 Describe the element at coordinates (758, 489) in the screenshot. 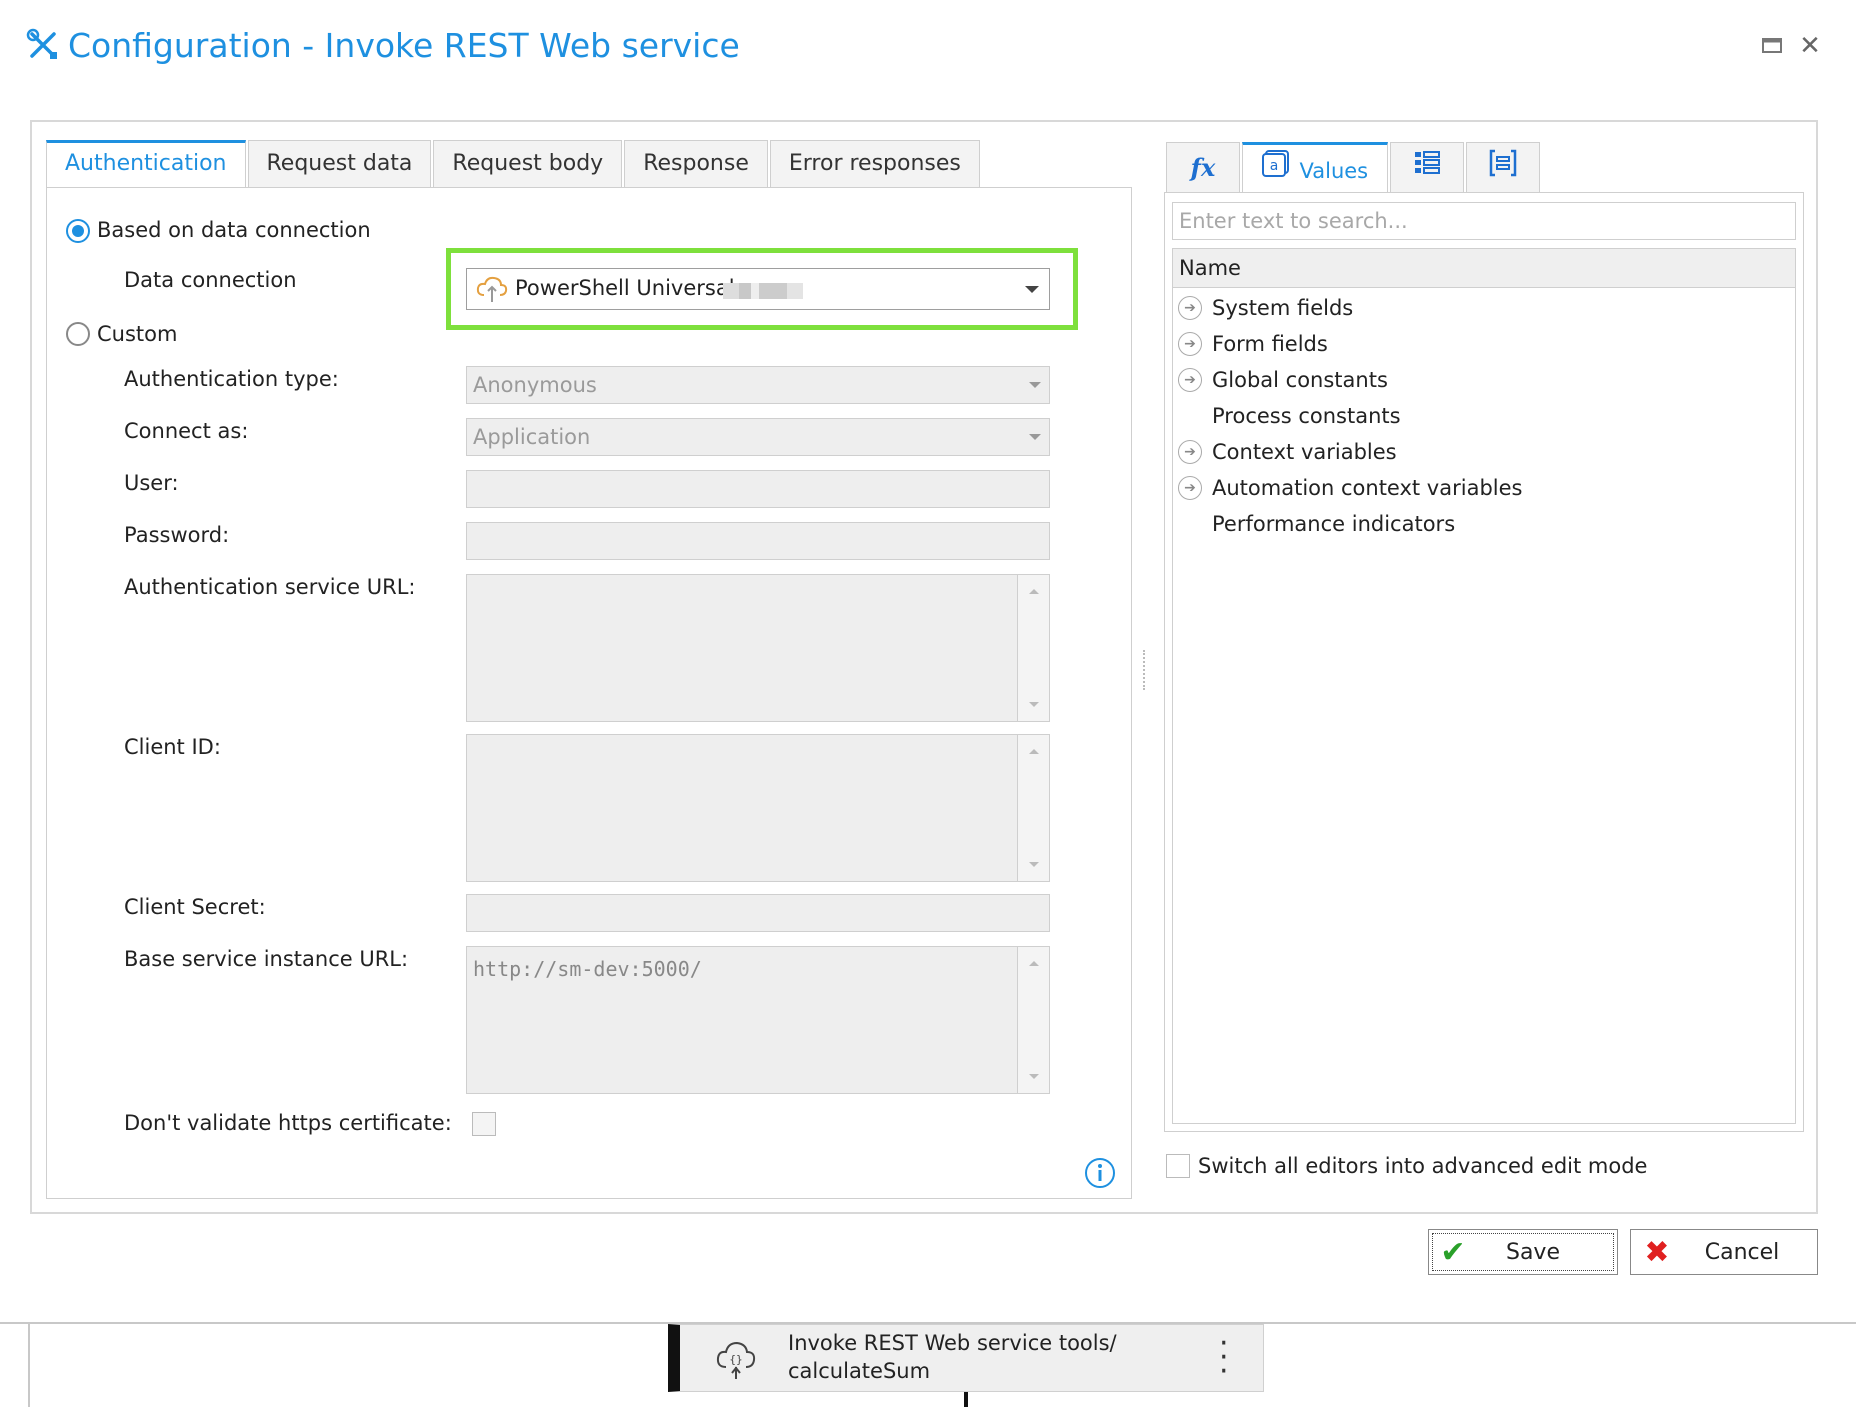

I see `user-input` at that location.